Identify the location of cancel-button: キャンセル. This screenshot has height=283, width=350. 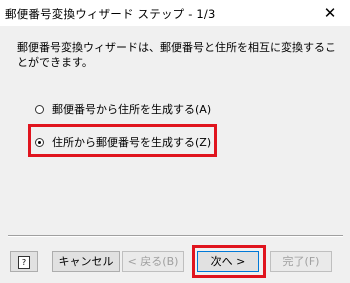
(86, 261).